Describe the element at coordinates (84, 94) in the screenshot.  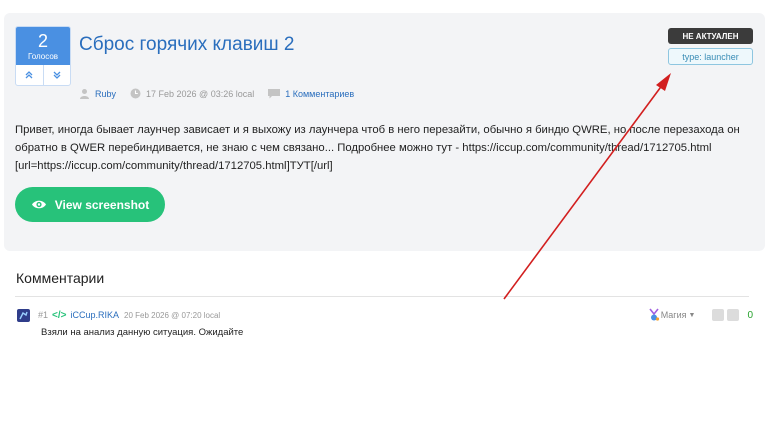
I see `user-icon` at that location.